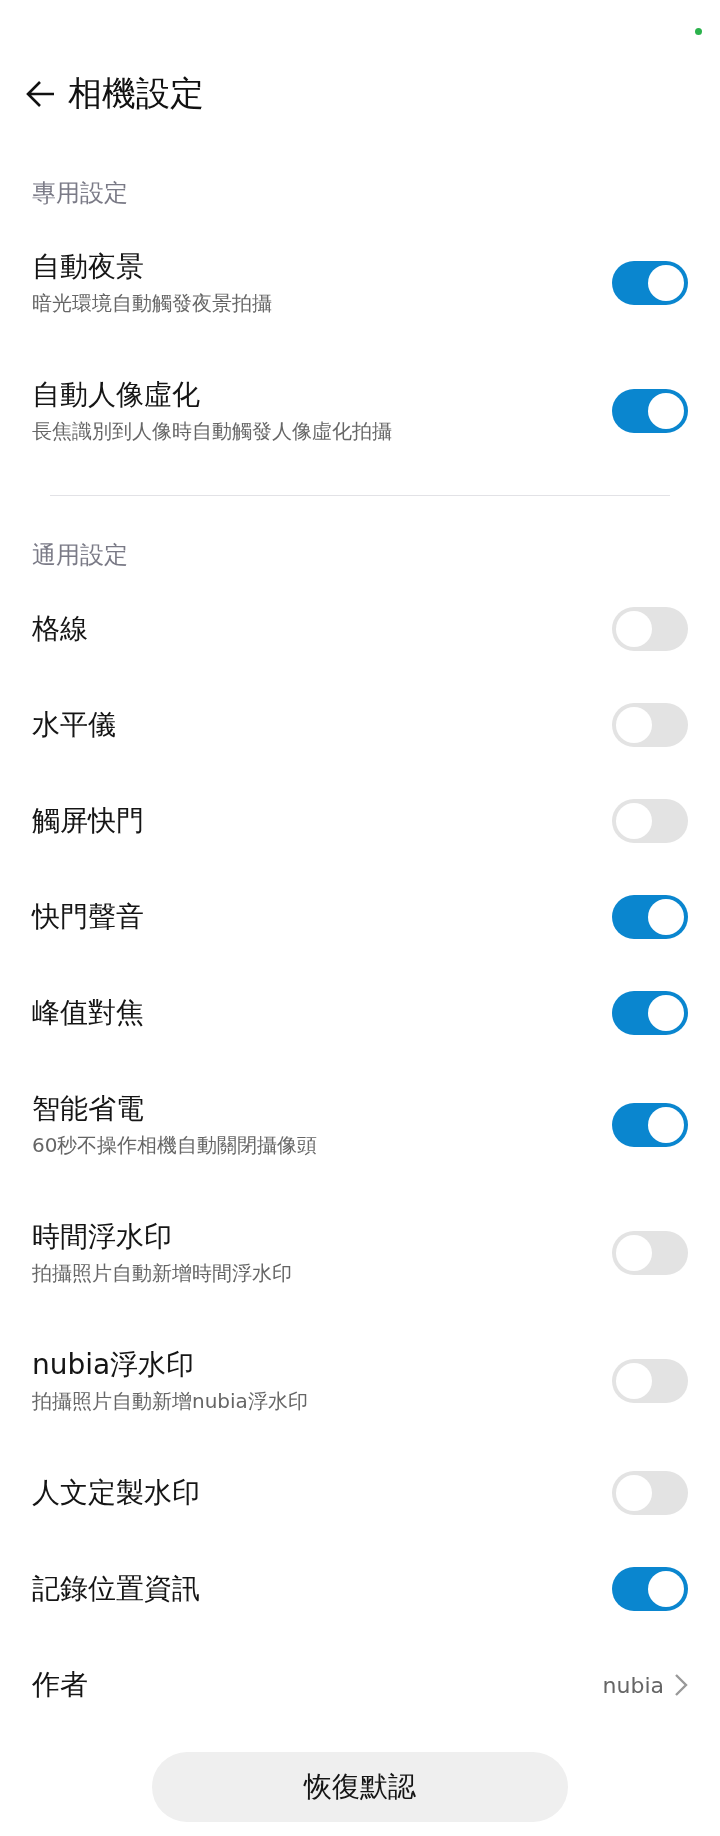 This screenshot has width=720, height=1836. I want to click on setting-title: 自動人像虛化, so click(116, 395).